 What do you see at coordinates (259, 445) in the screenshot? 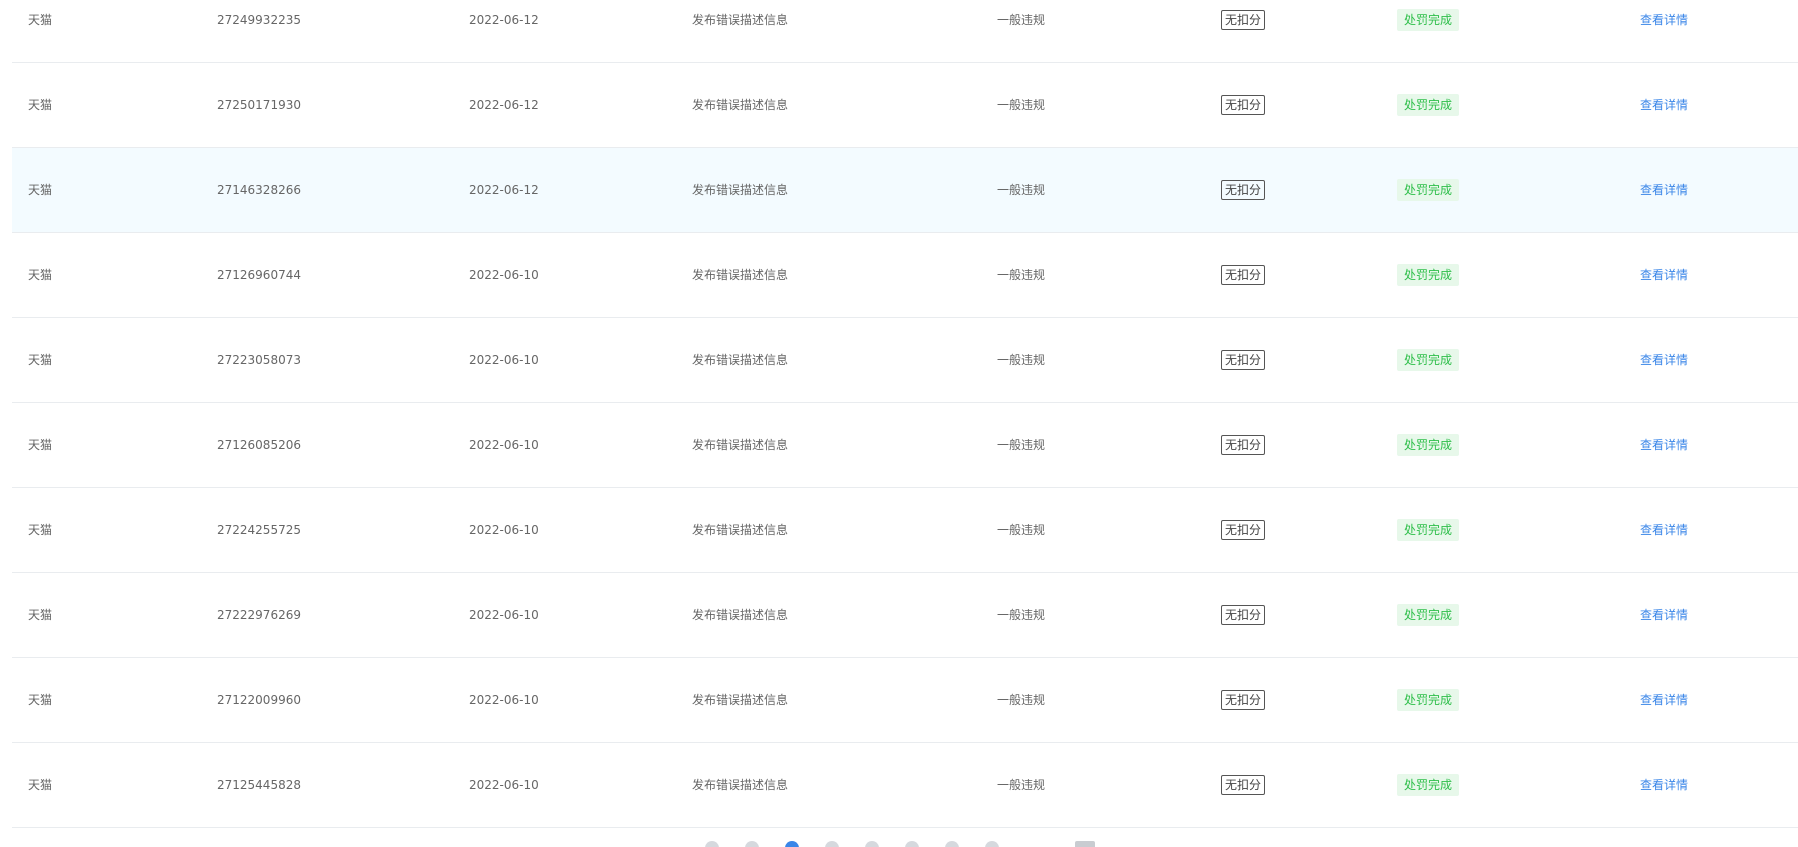
I see `record-id-cell: 27126085206` at bounding box center [259, 445].